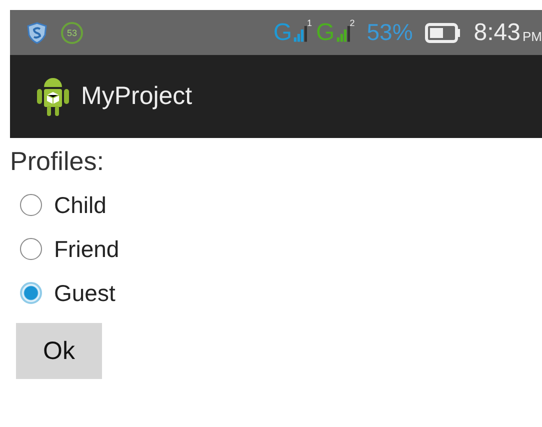 The height and width of the screenshot is (427, 542). I want to click on counter-badge: 53, so click(72, 33).